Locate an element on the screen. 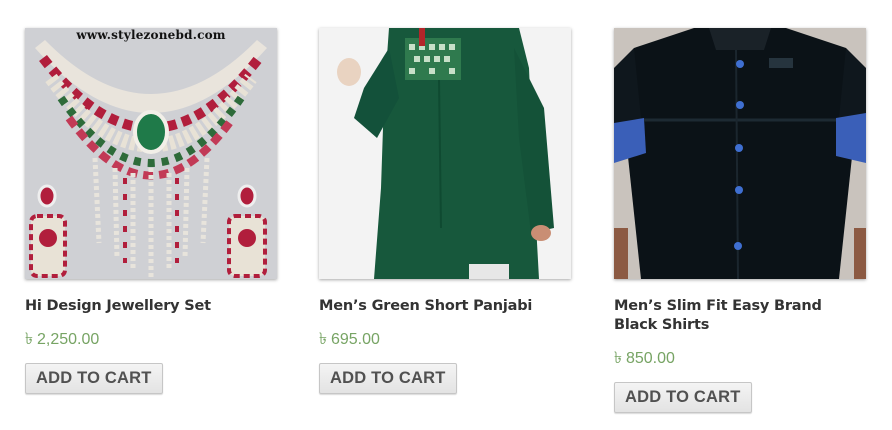 This screenshot has width=892, height=430. product-price: ৳ 850.00 is located at coordinates (740, 358).